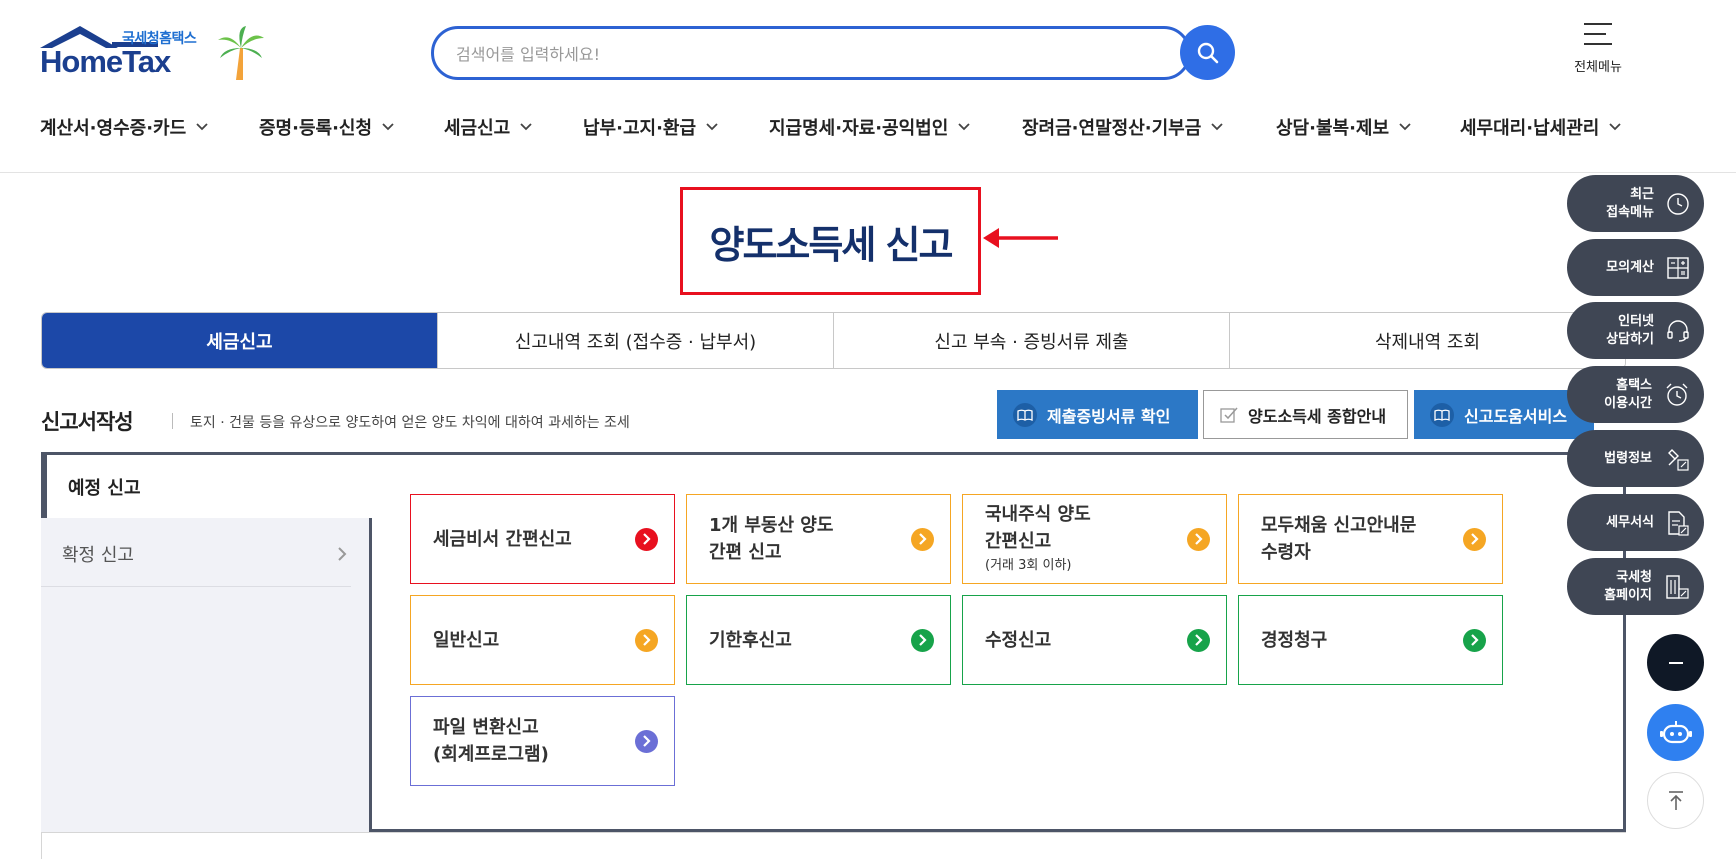 Image resolution: width=1736 pixels, height=859 pixels. I want to click on quick-label: 인터넷상담하기, so click(1630, 331).